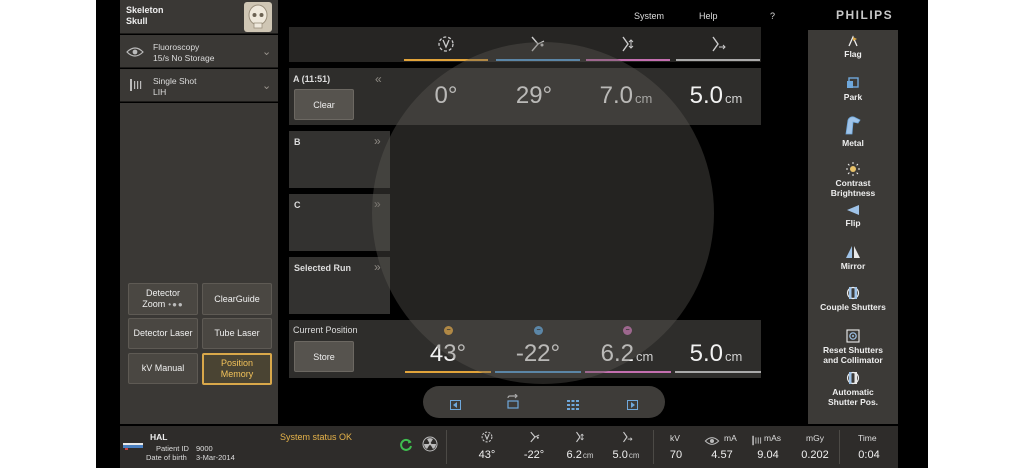  What do you see at coordinates (513, 404) in the screenshot?
I see `swap-icon` at bounding box center [513, 404].